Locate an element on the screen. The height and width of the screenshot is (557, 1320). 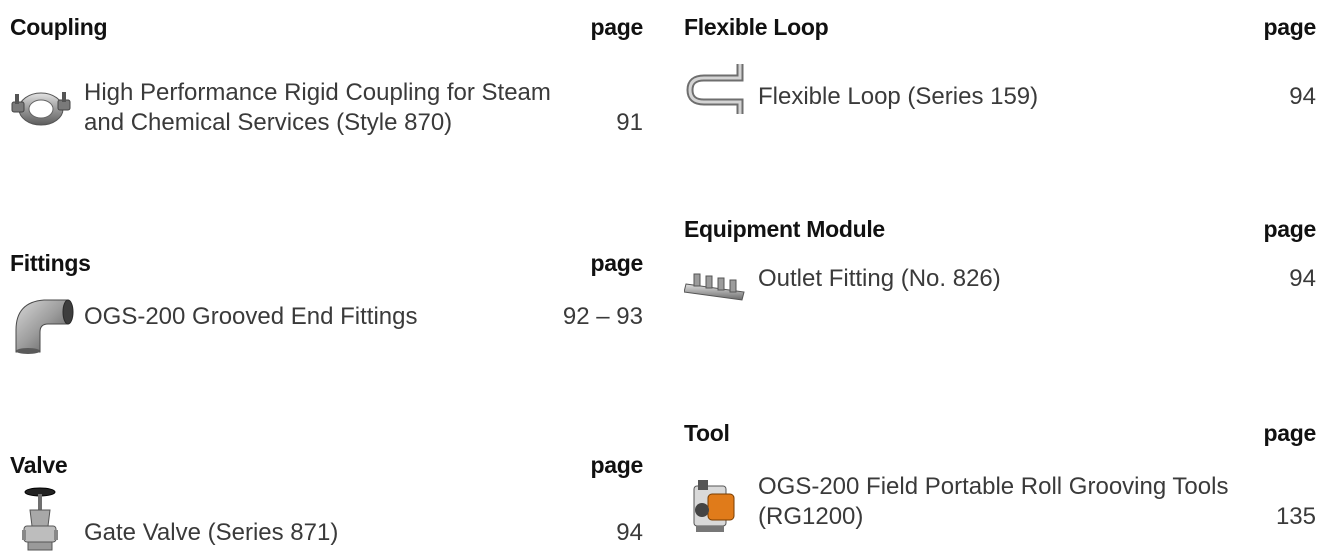
entry-description: Gate Valve (Series 871) is located at coordinates (211, 532).